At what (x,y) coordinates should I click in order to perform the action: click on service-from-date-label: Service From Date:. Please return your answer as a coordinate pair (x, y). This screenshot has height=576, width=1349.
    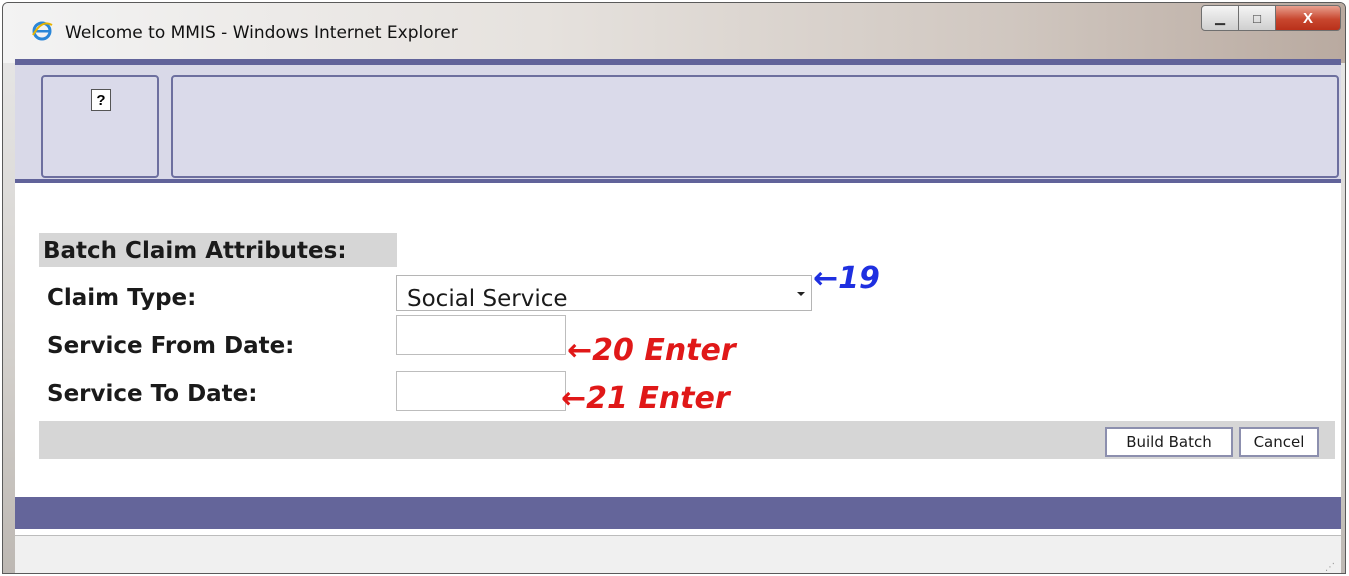
    Looking at the image, I should click on (171, 346).